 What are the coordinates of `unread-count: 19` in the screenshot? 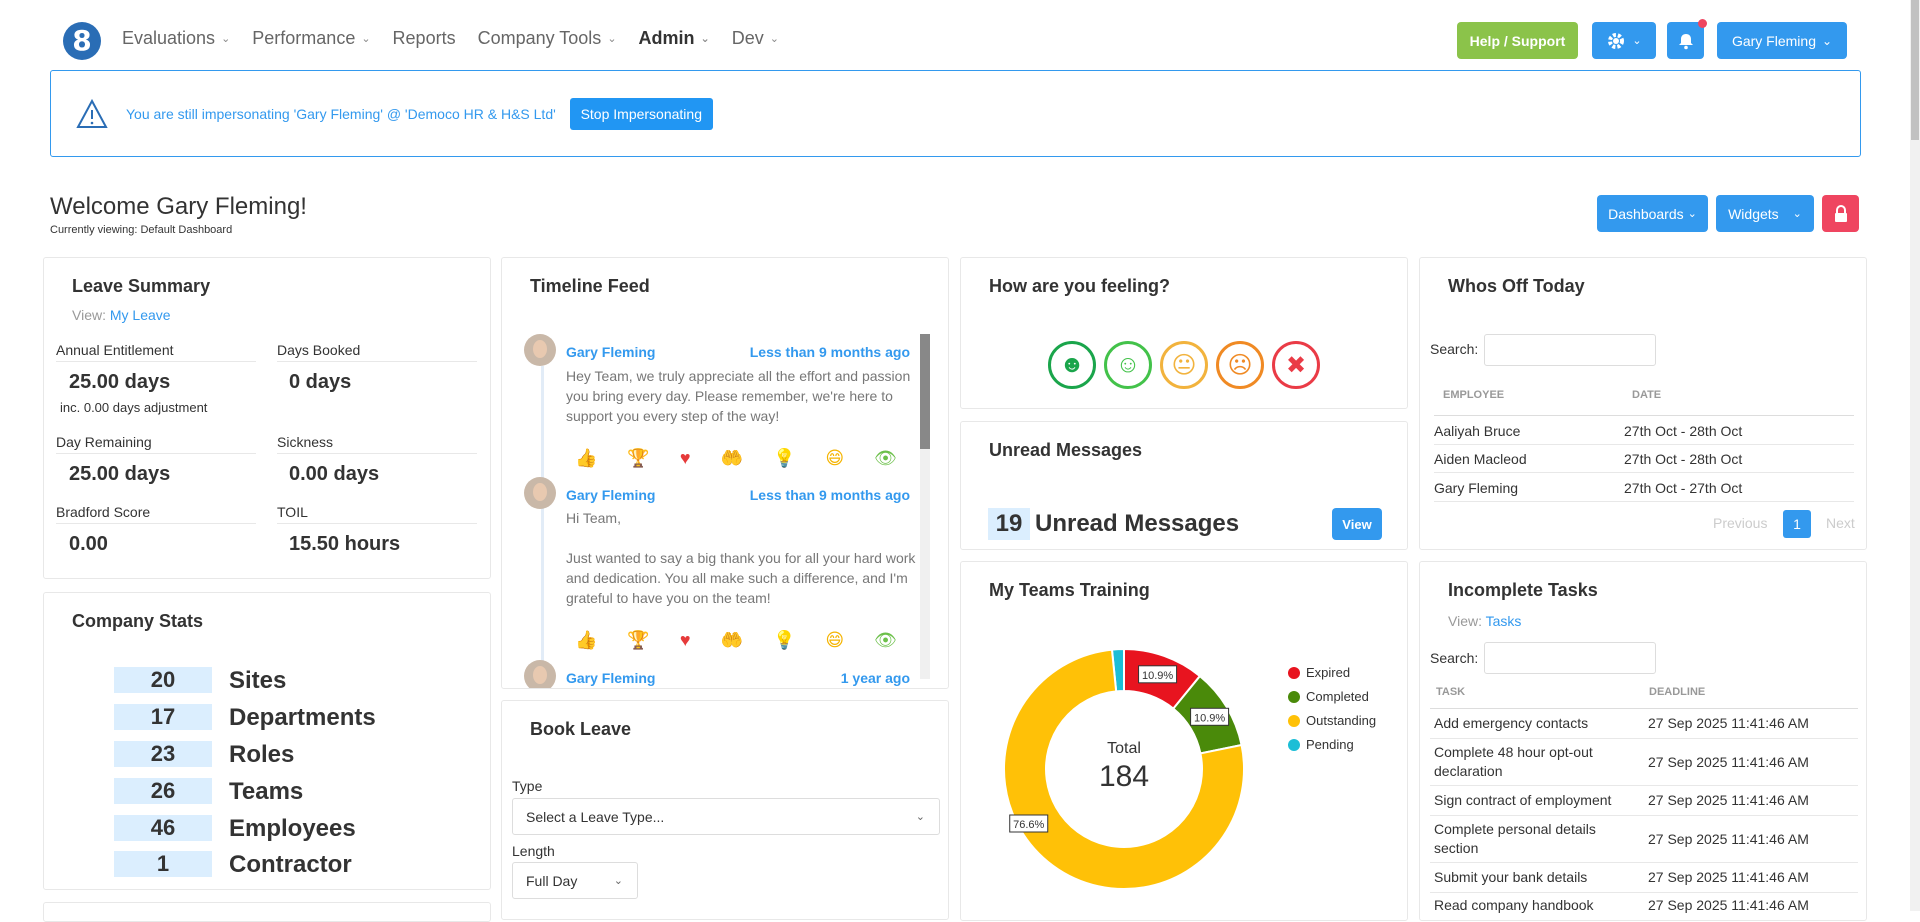 It's located at (1009, 524).